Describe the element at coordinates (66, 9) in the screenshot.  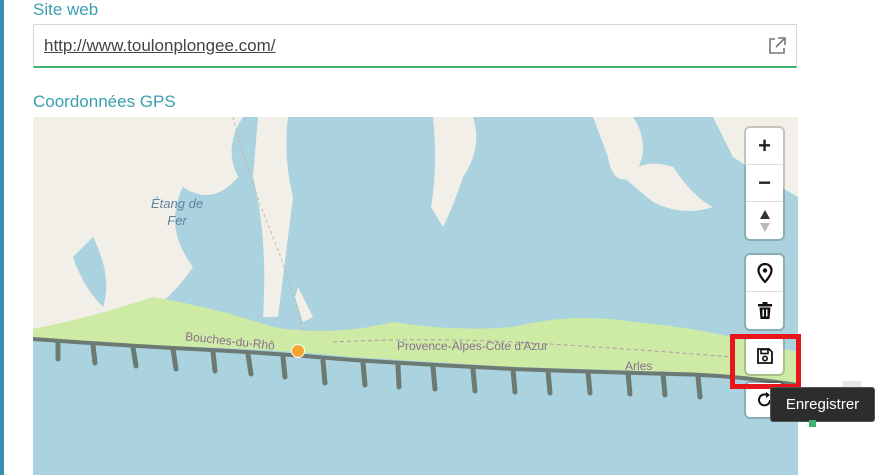
I see `website-label: Site web` at that location.